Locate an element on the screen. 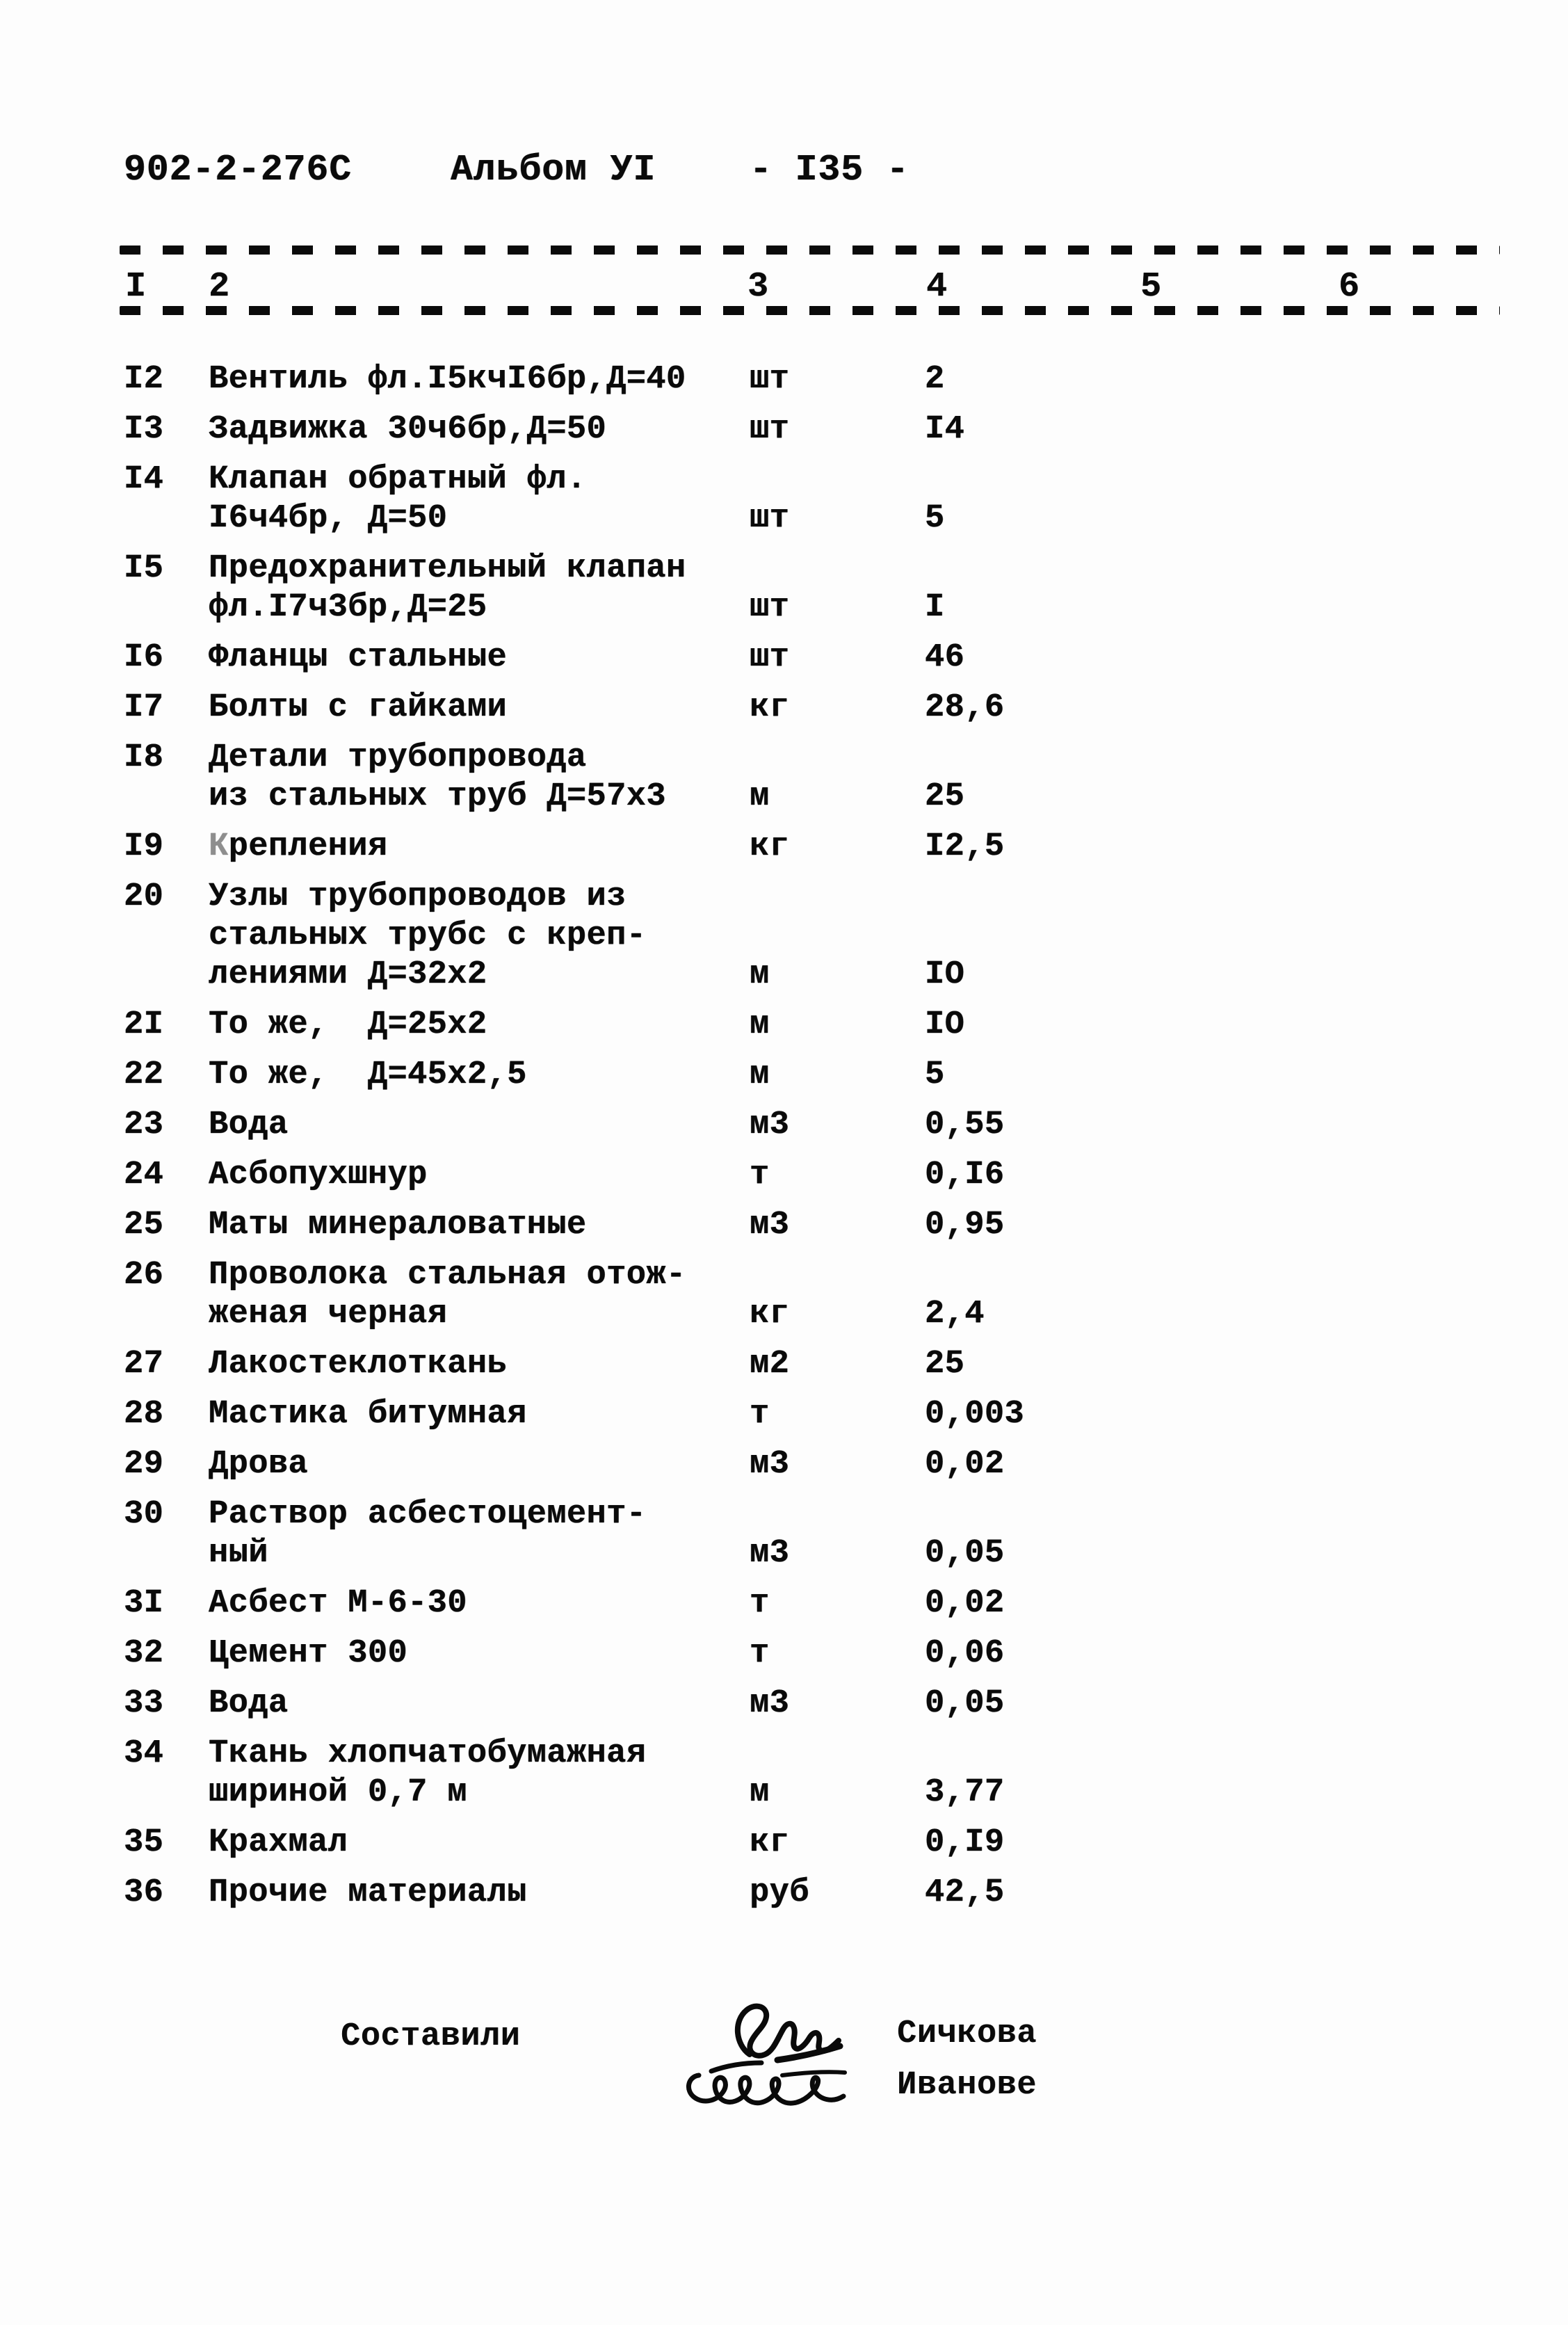  row-item-name: Раствор асбестоцемент- is located at coordinates (428, 1514).